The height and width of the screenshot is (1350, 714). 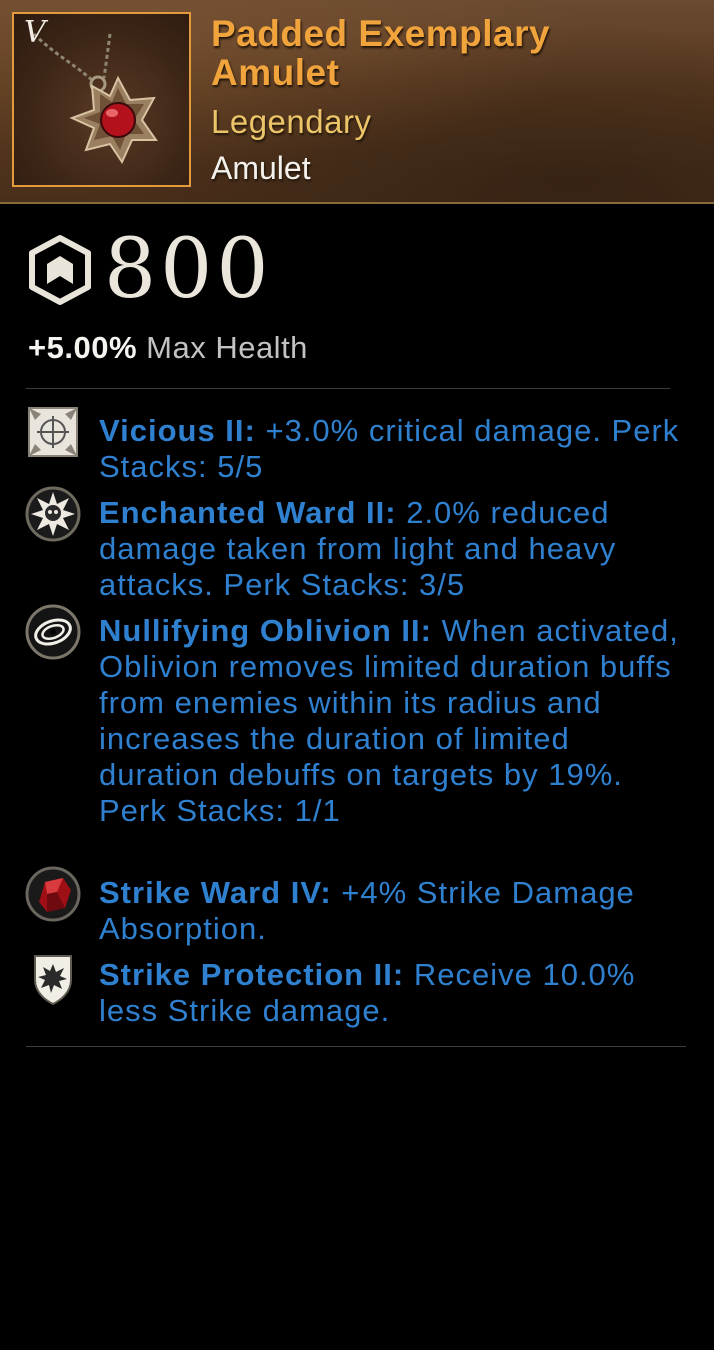 I want to click on gear-score-icon, so click(x=60, y=270).